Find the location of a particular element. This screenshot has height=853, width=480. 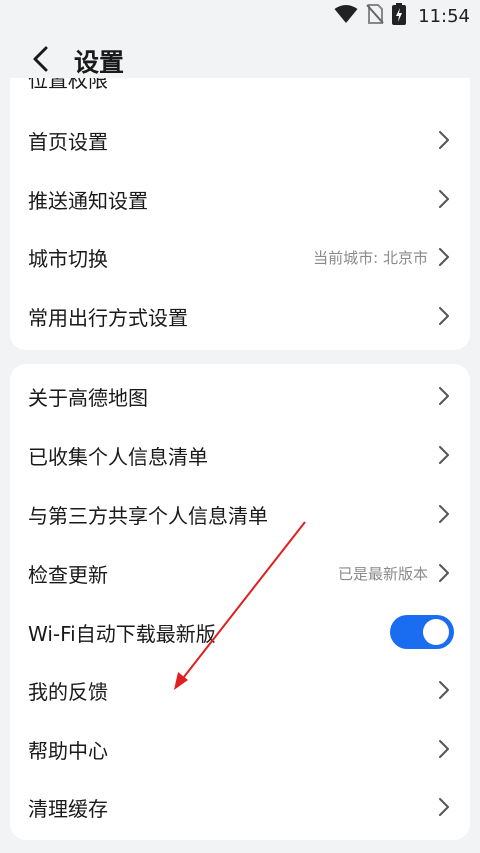

settings-item-label: 我的反馈 is located at coordinates (68, 691).